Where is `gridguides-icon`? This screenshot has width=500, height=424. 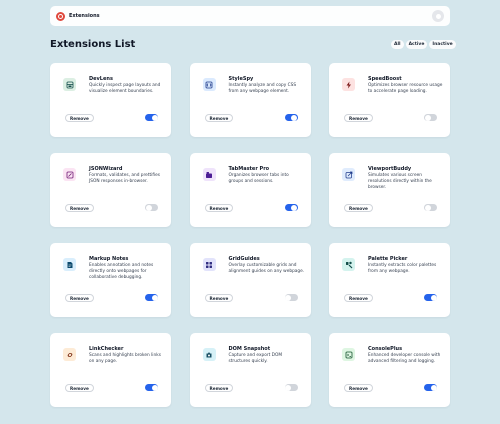 gridguides-icon is located at coordinates (209, 264).